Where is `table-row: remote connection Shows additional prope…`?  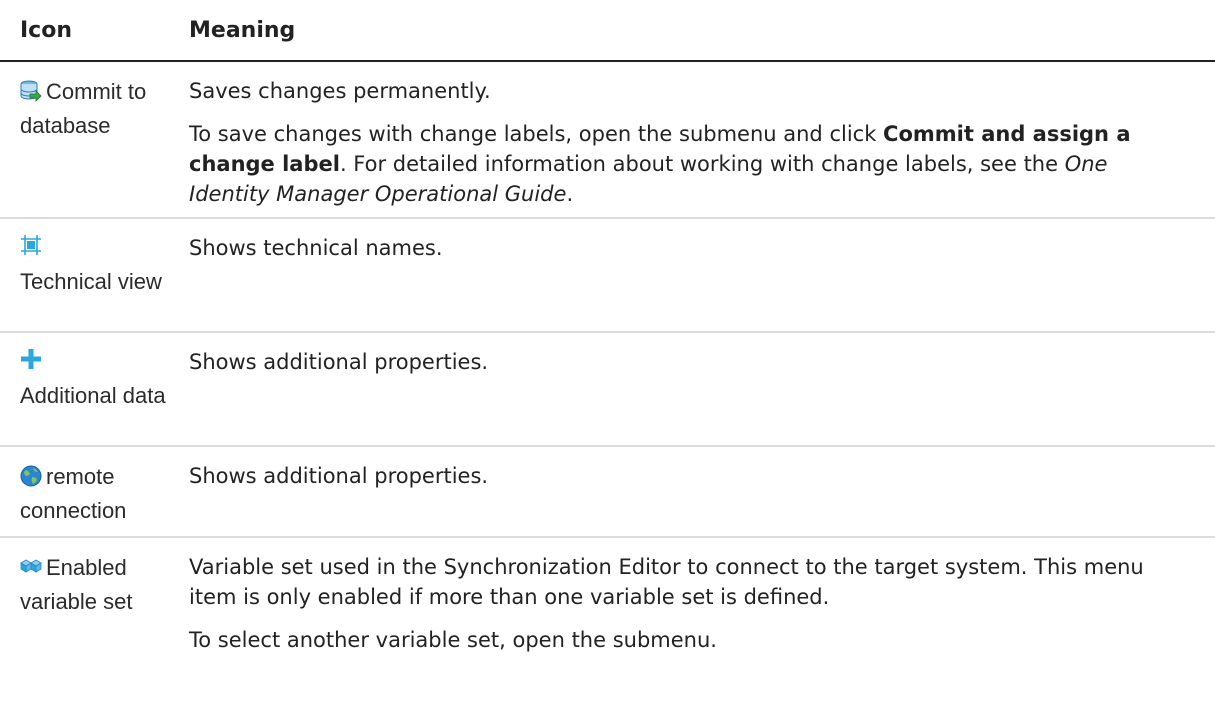
table-row: remote connection Shows additional prope… is located at coordinates (607, 492).